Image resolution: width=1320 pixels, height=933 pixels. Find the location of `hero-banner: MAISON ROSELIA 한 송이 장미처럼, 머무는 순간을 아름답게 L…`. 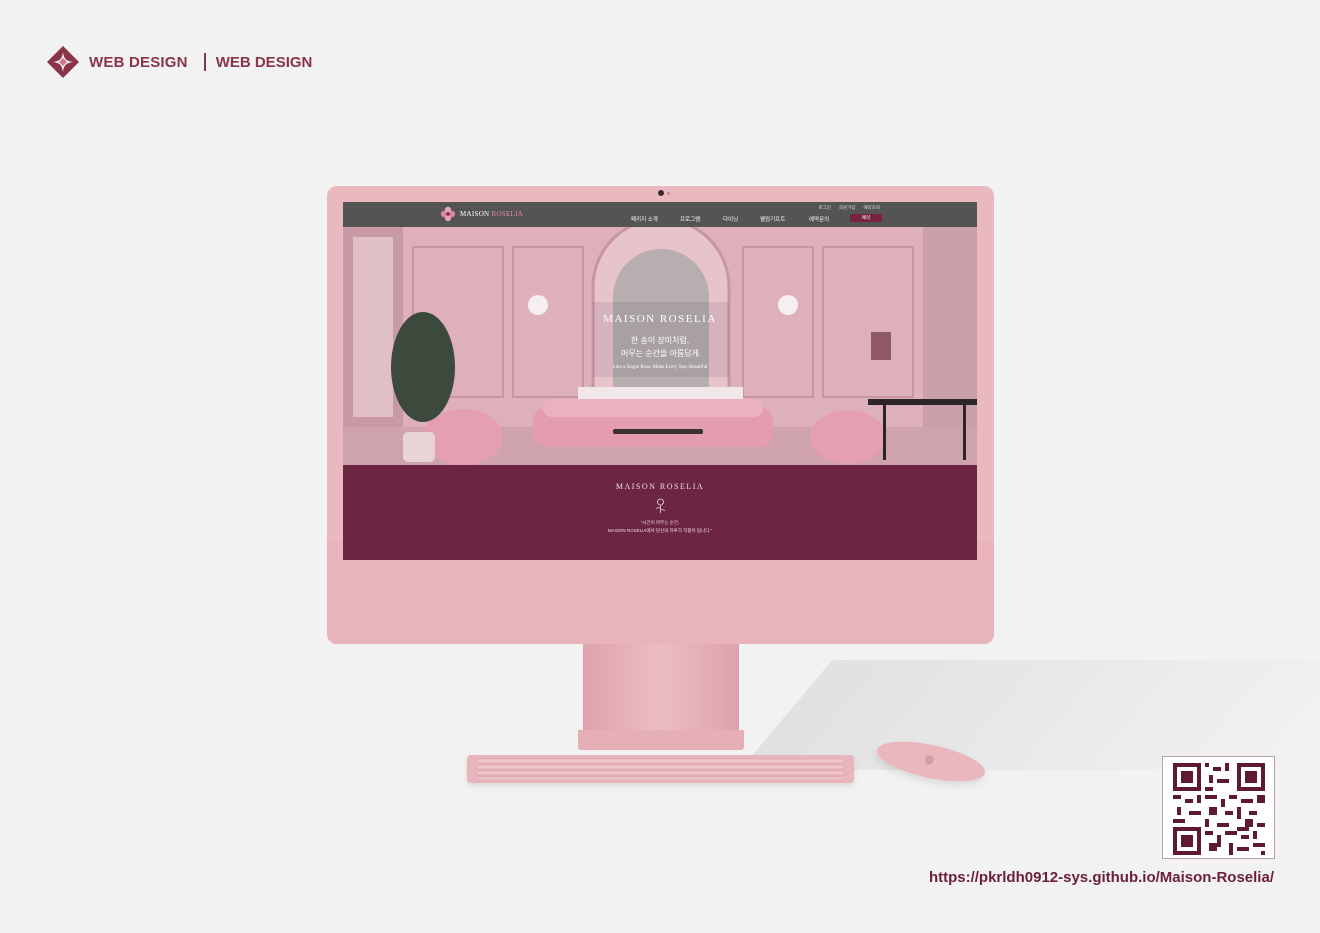

hero-banner: MAISON ROSELIA 한 송이 장미처럼, 머무는 순간을 아름답게 L… is located at coordinates (660, 346).